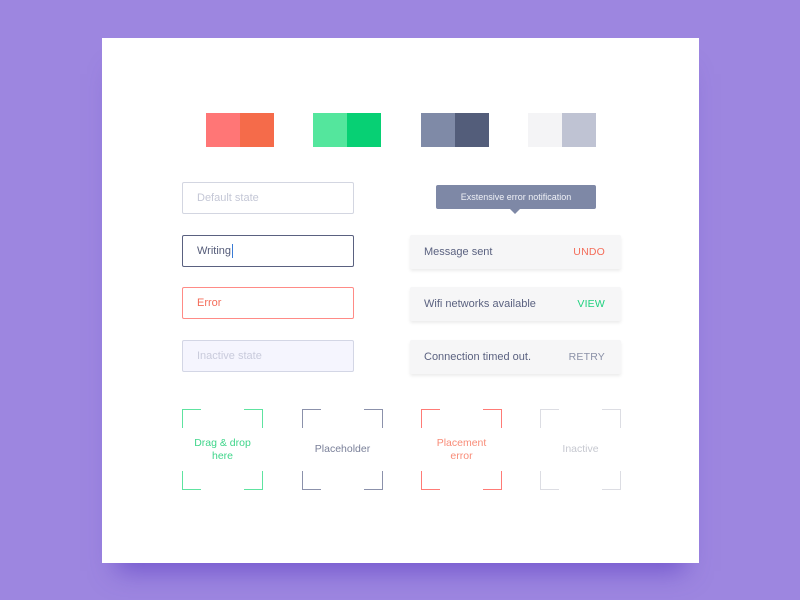 This screenshot has height=600, width=800. Describe the element at coordinates (515, 252) in the screenshot. I see `toast-message-sent: Message sent UNDO` at that location.